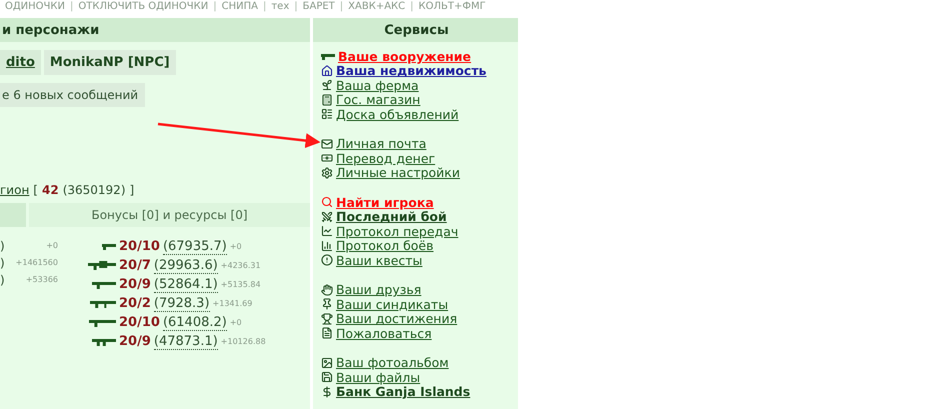 This screenshot has width=930, height=409. I want to click on service-link: Протокол боёв, so click(419, 245).